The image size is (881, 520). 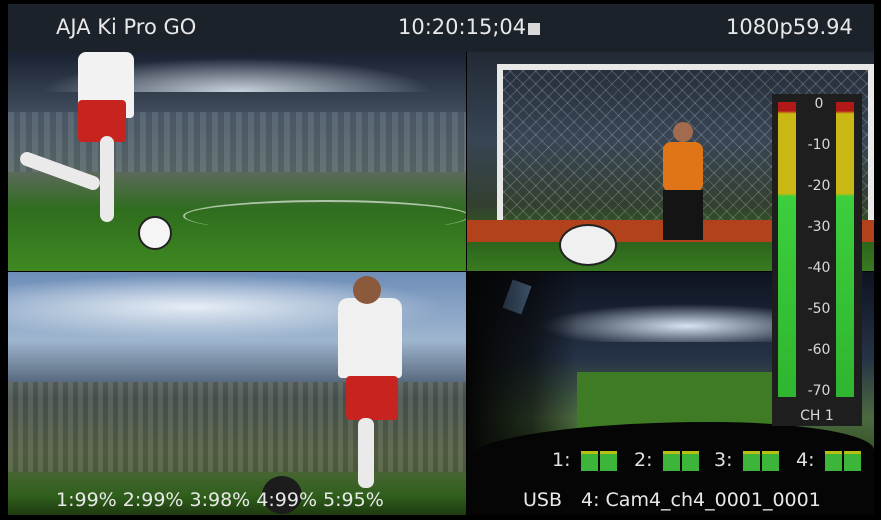 I want to click on goalkeeper-head, so click(x=683, y=132).